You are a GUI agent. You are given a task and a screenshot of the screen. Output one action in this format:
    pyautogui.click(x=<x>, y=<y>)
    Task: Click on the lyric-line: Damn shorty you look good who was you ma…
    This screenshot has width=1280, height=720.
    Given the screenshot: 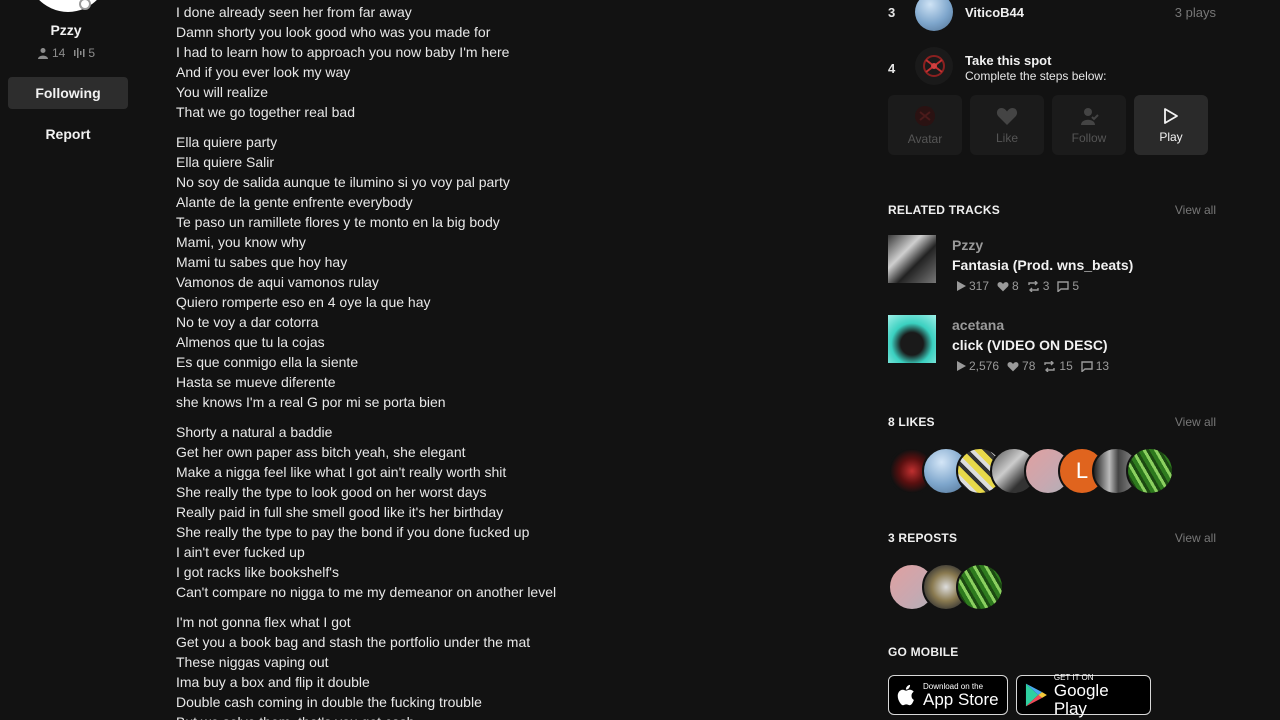 What is the action you would take?
    pyautogui.click(x=333, y=32)
    